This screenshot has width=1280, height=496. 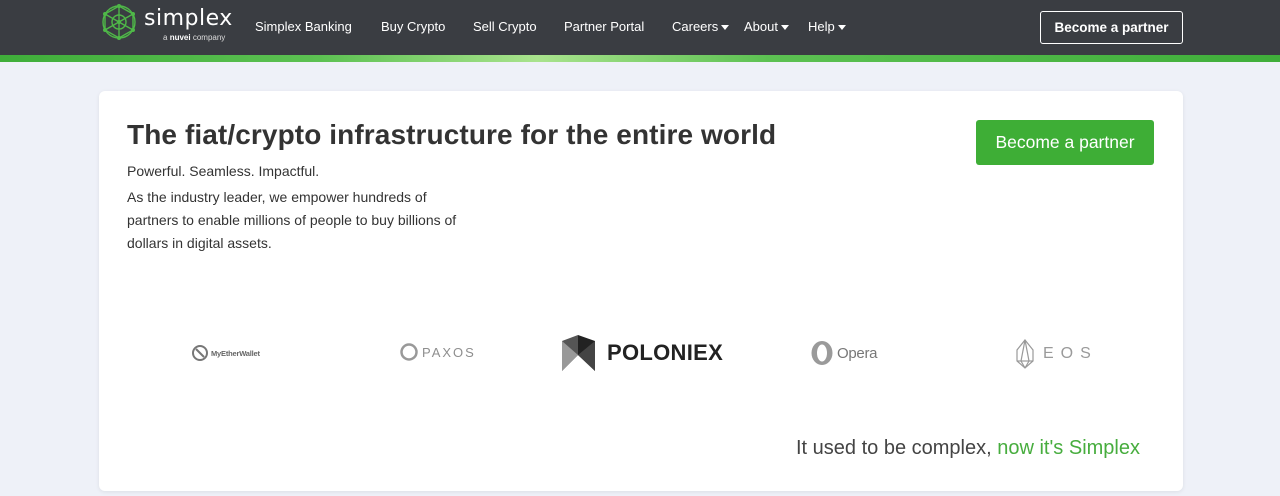 What do you see at coordinates (180, 37) in the screenshot?
I see `tagline-company: nuvei` at bounding box center [180, 37].